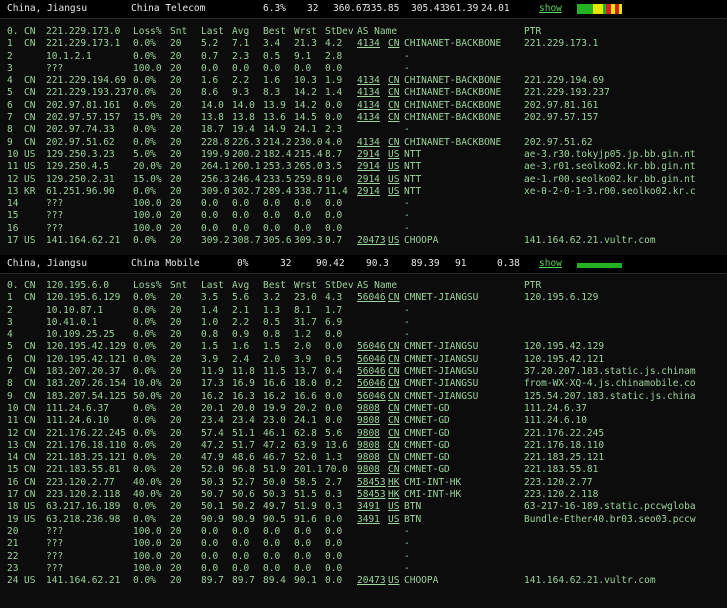 The image size is (727, 608). What do you see at coordinates (272, 298) in the screenshot?
I see `best-cell: 3.2` at bounding box center [272, 298].